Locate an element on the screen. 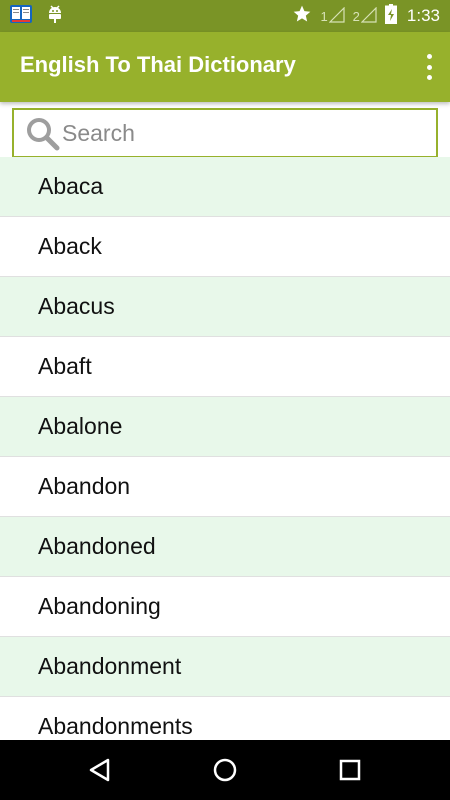  search-input is located at coordinates (242, 133).